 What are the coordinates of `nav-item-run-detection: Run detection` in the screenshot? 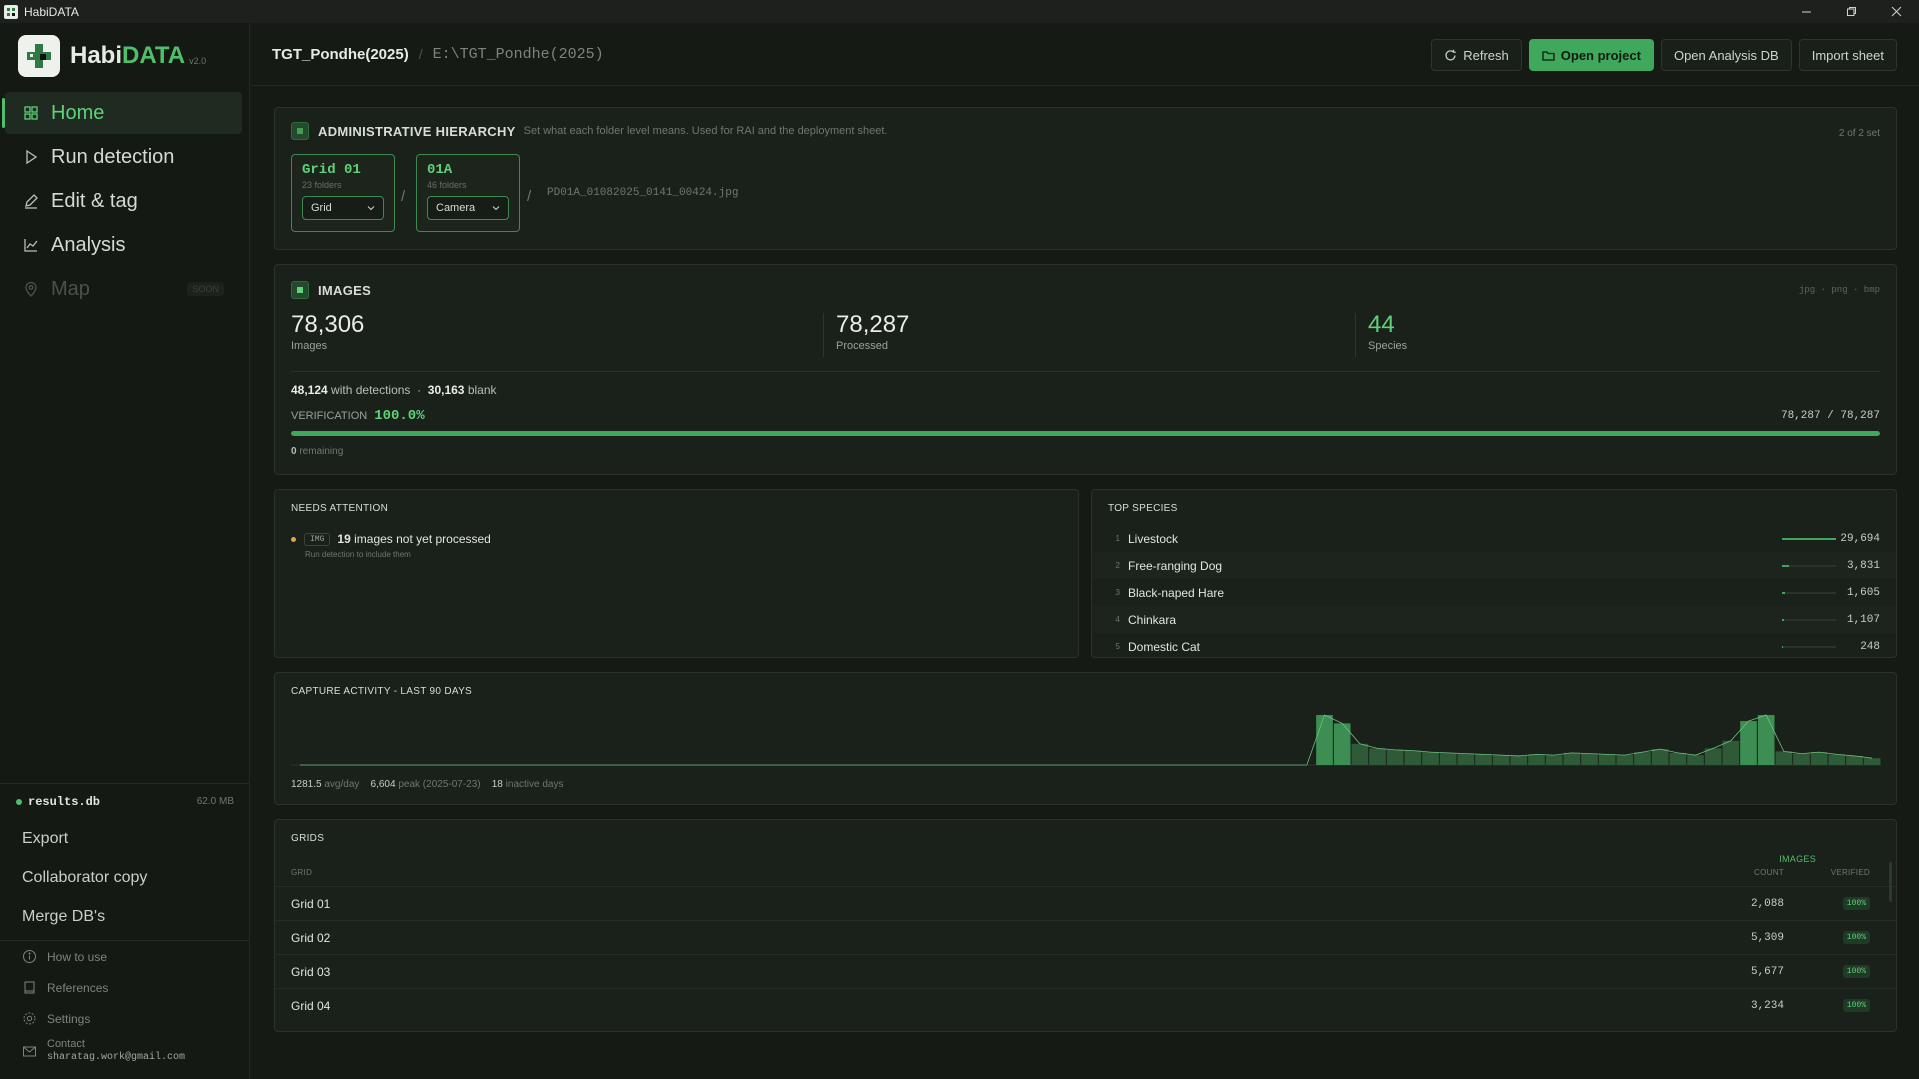 It's located at (123, 157).